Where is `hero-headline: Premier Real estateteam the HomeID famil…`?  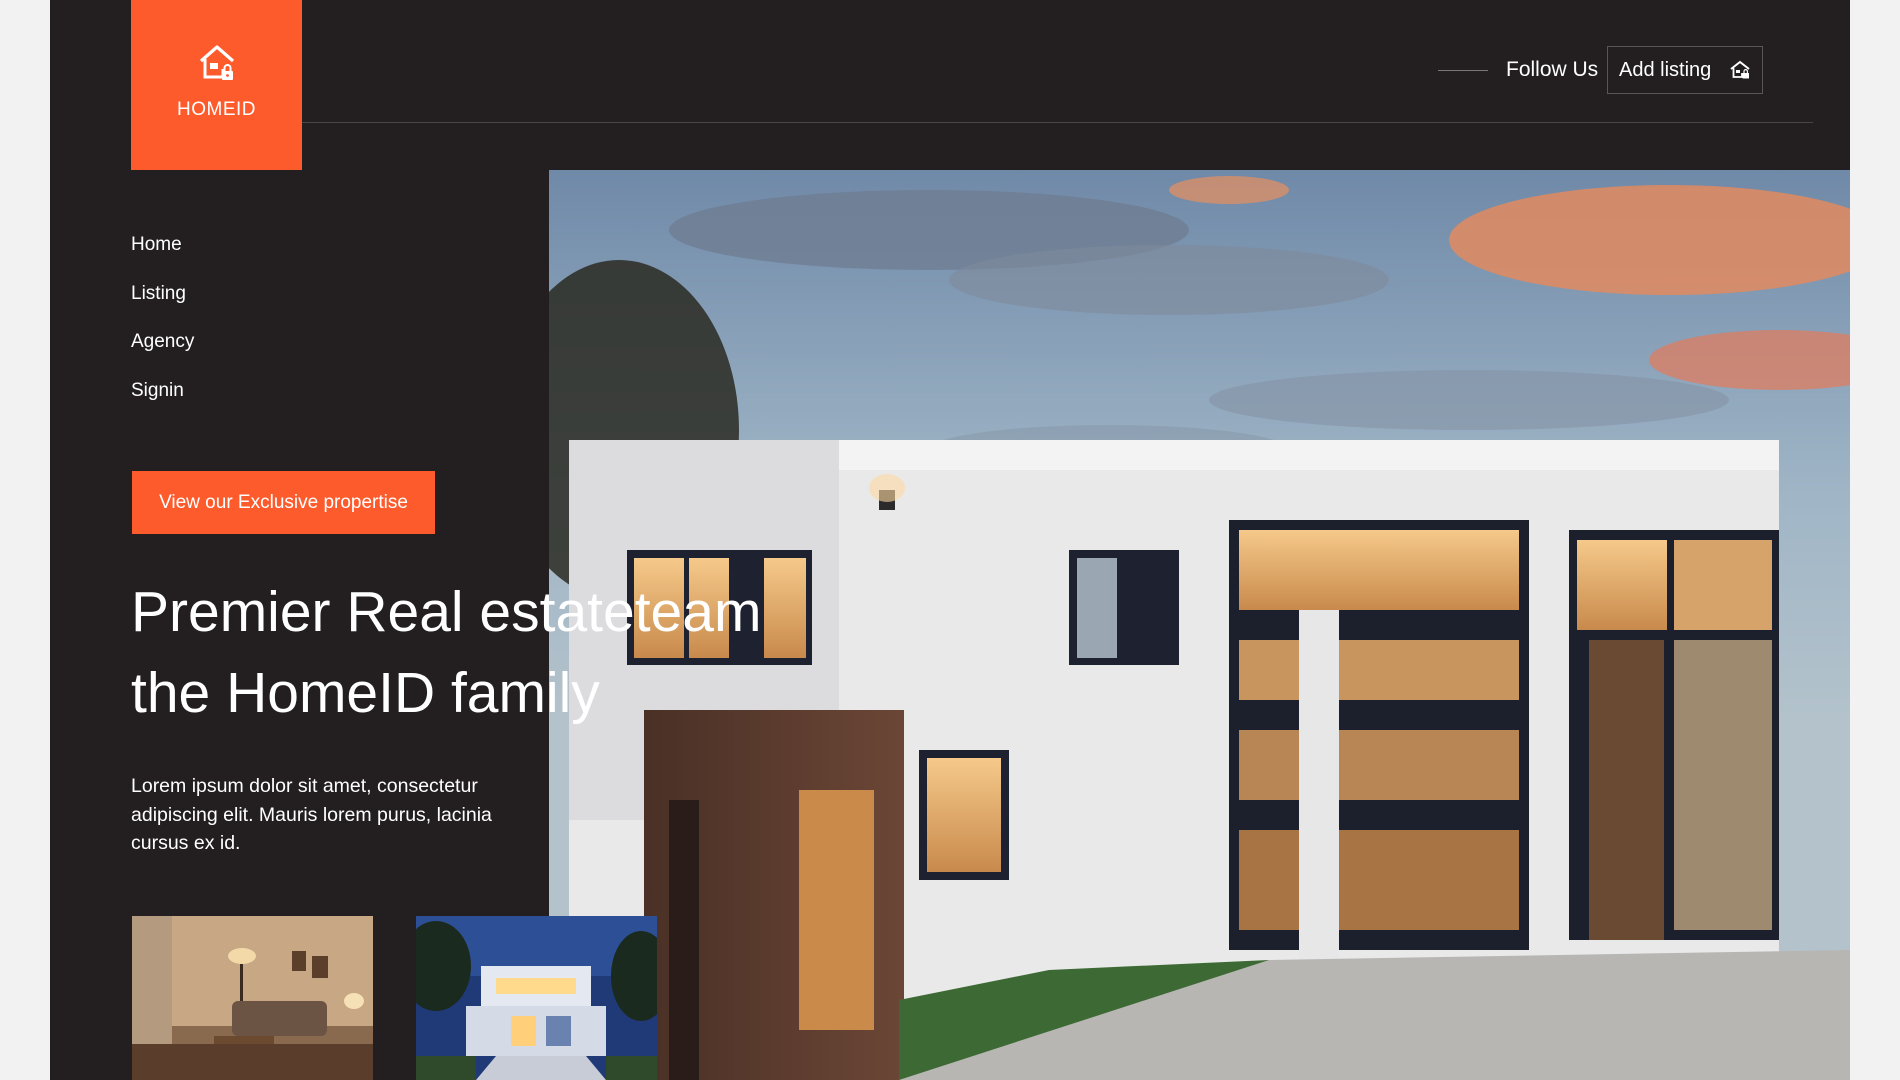 hero-headline: Premier Real estateteam the HomeID famil… is located at coordinates (511, 653).